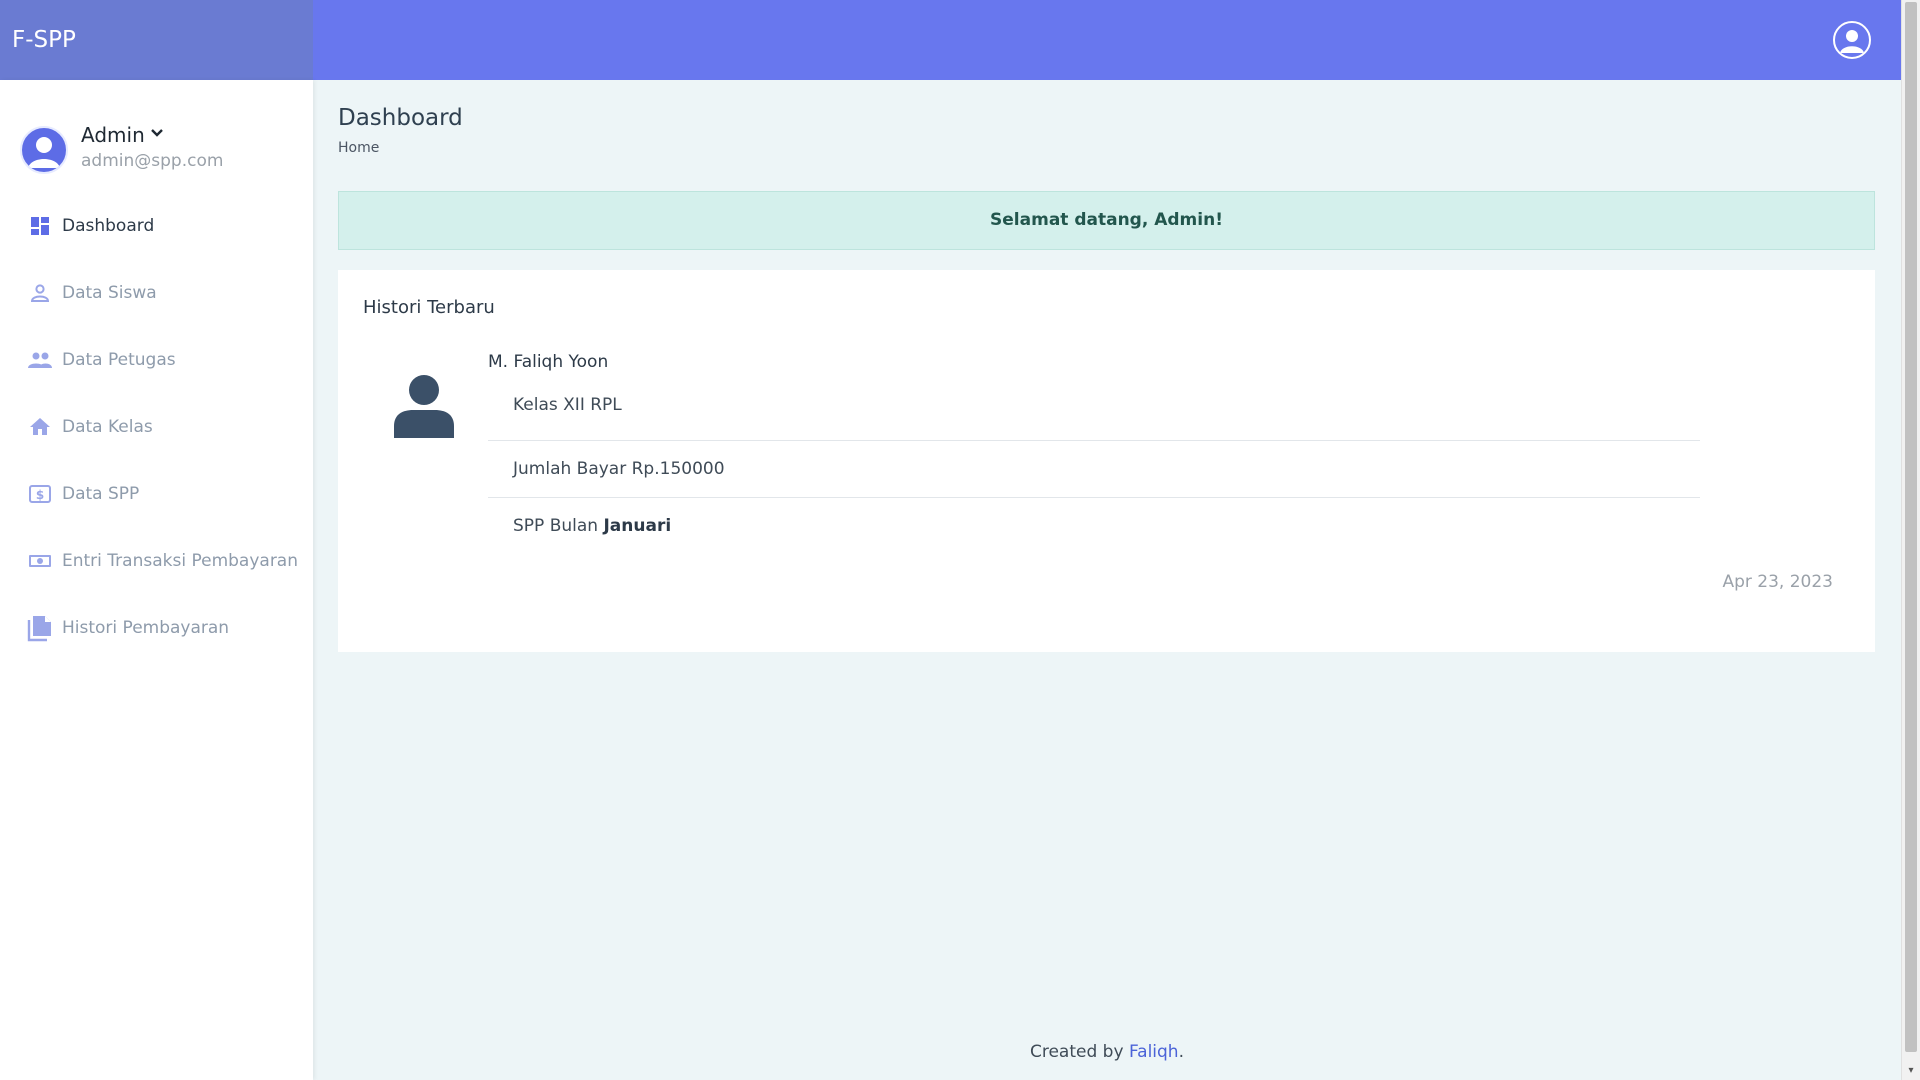 This screenshot has width=1920, height=1080. I want to click on footer-suffix: ., so click(1181, 1052).